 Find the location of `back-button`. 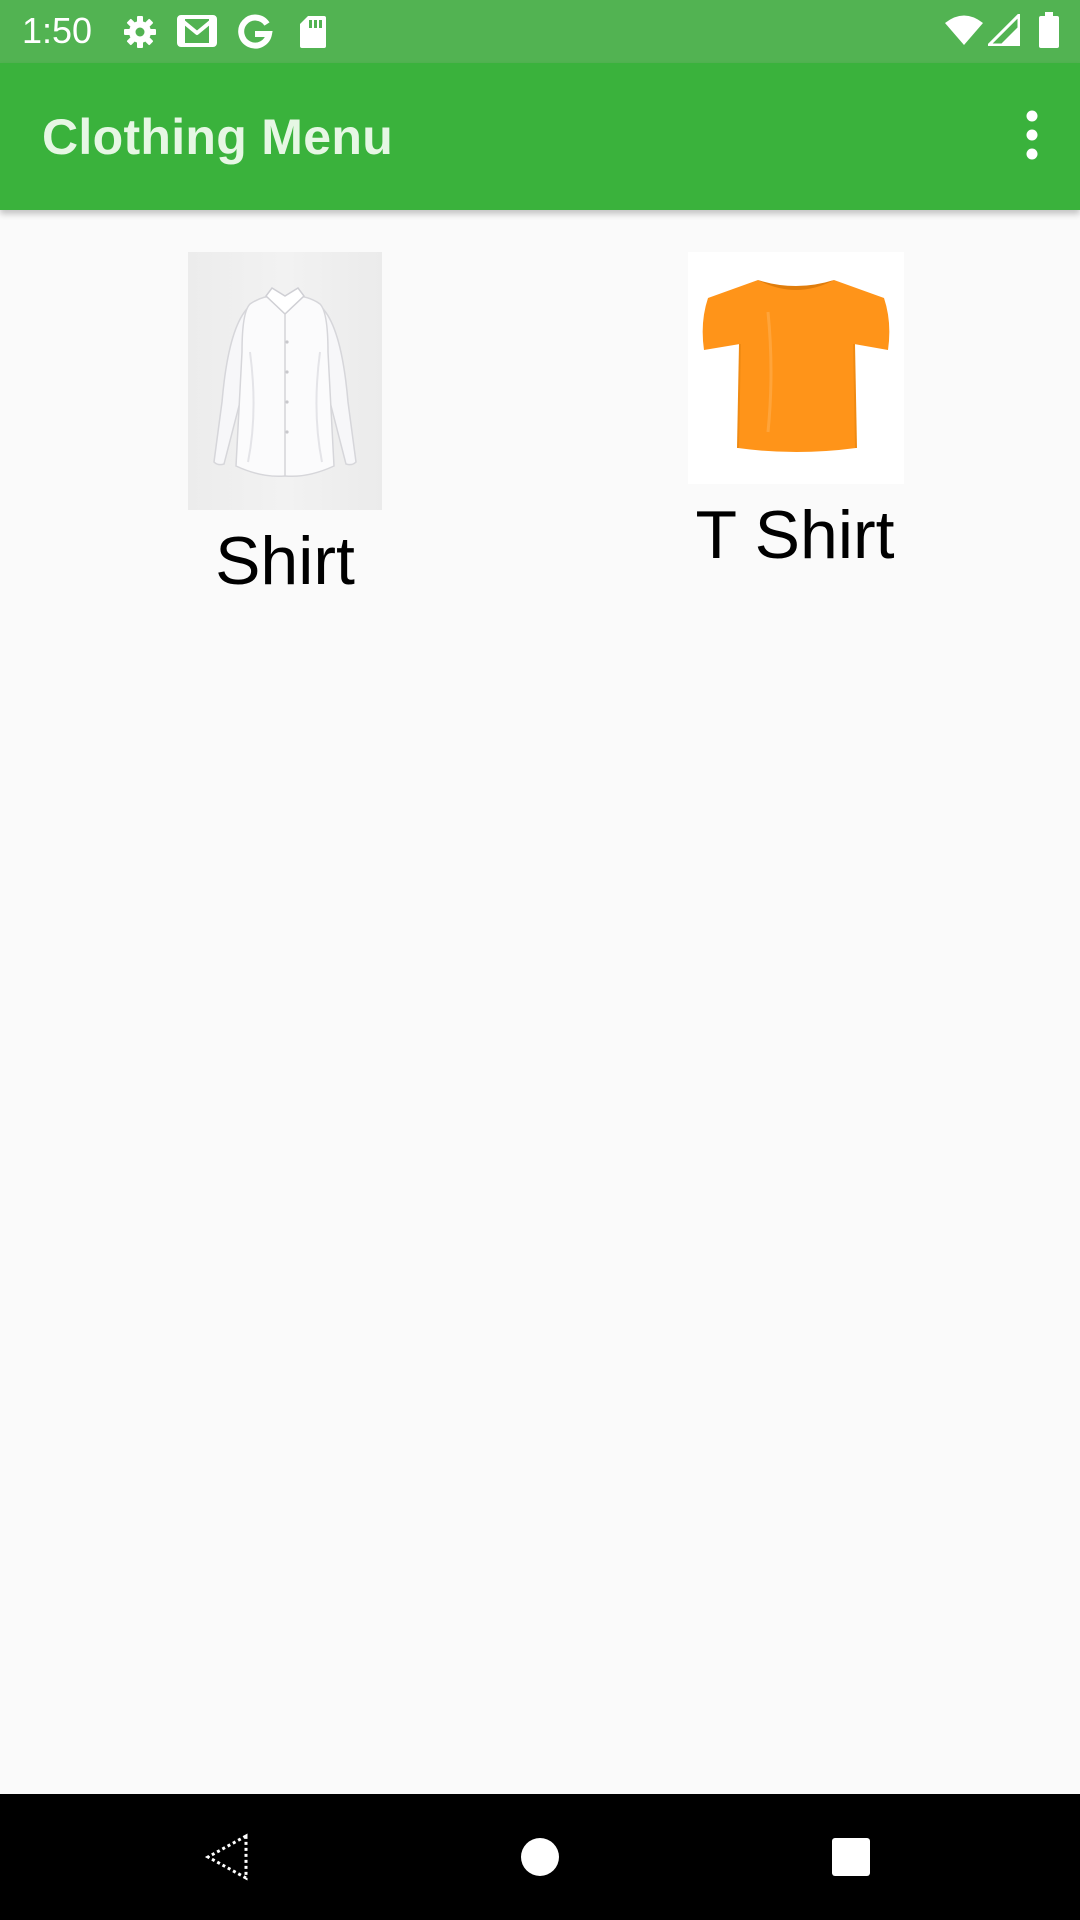

back-button is located at coordinates (227, 1857).